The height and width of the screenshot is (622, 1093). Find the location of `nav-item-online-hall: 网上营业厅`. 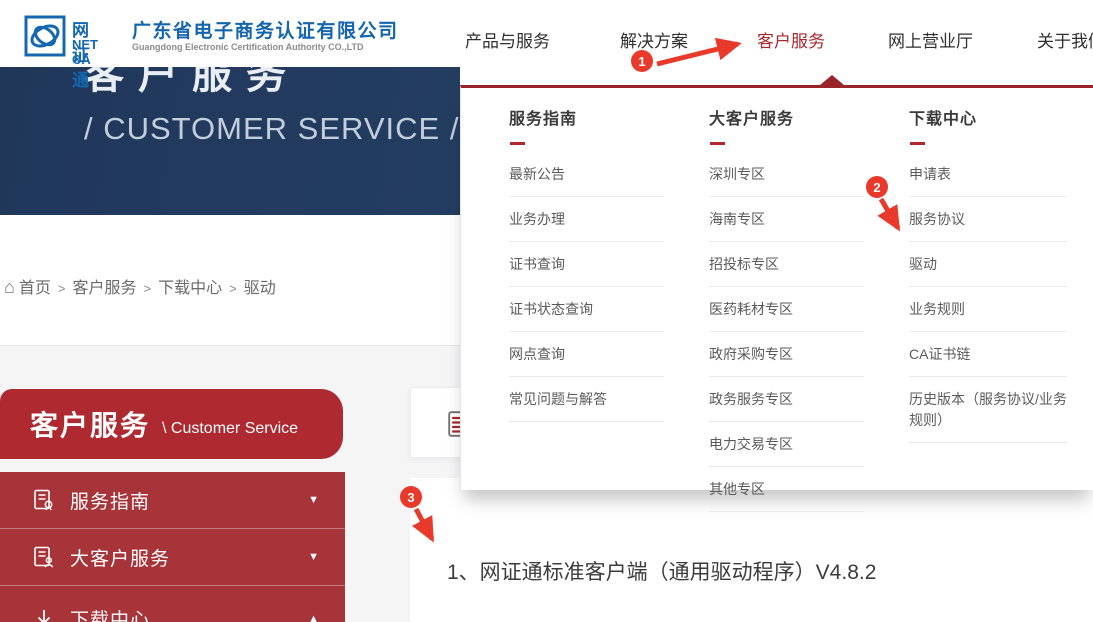

nav-item-online-hall: 网上营业厅 is located at coordinates (930, 39).